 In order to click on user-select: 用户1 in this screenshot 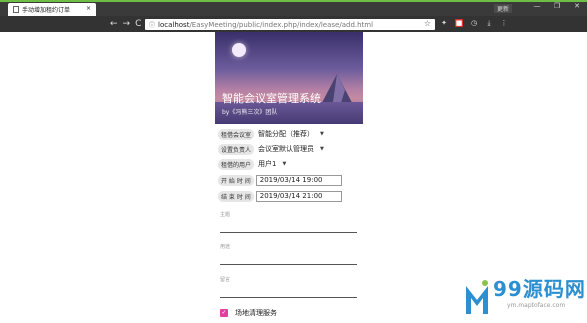, I will do `click(267, 164)`.